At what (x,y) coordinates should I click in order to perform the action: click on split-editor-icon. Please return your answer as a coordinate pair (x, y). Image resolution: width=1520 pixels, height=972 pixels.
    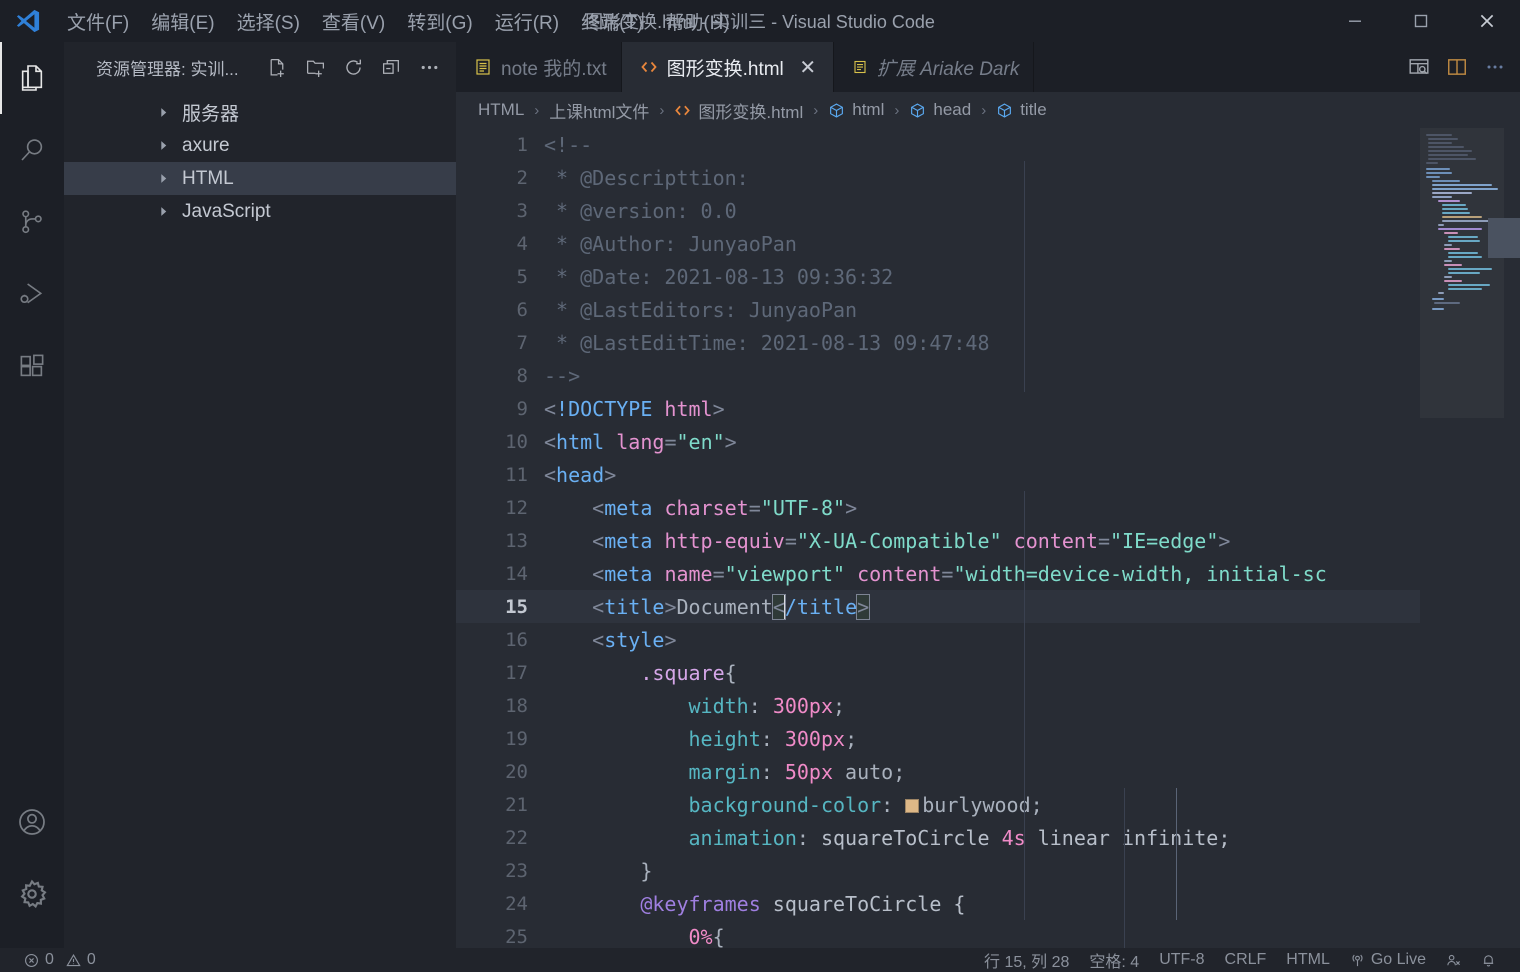
    Looking at the image, I should click on (1457, 67).